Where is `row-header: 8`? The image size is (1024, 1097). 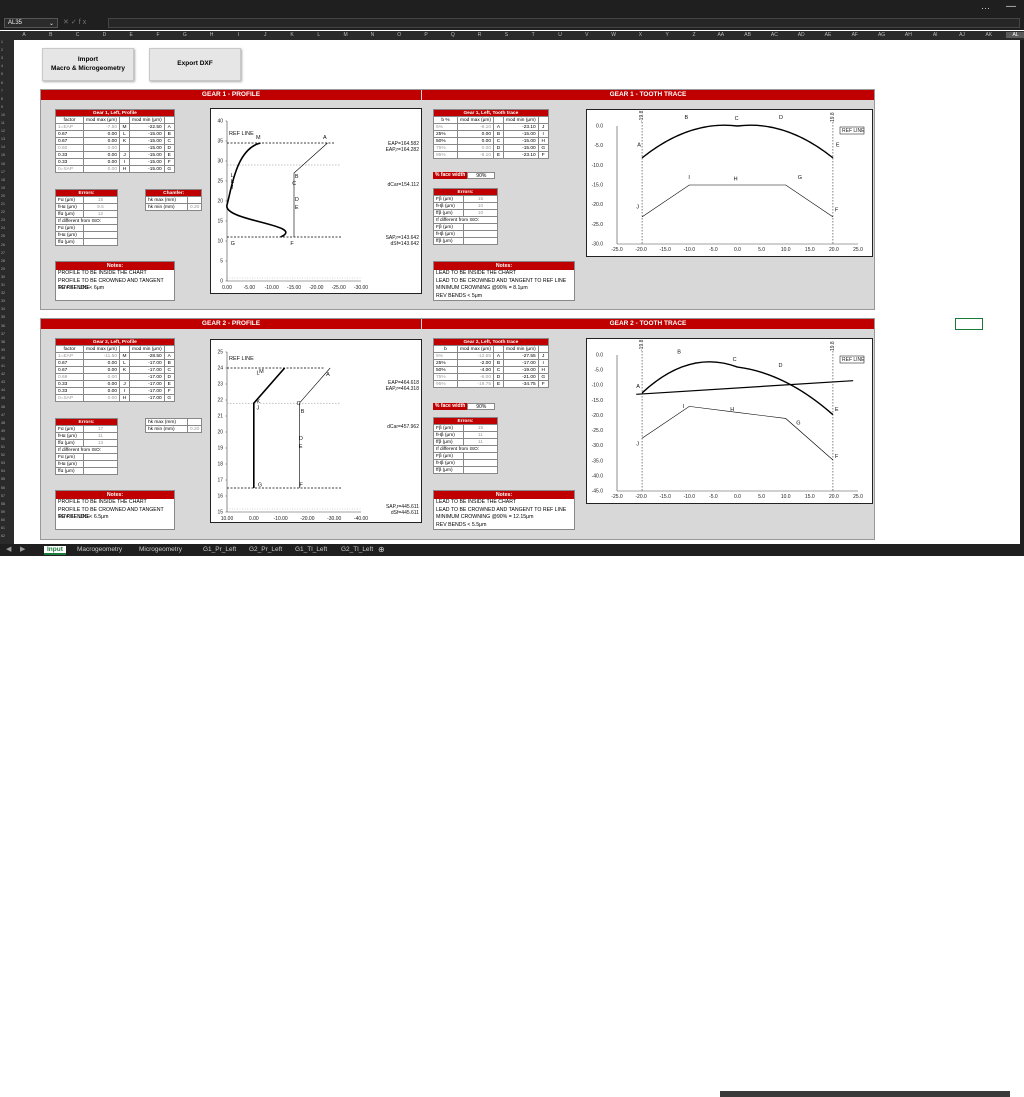
row-header: 8 is located at coordinates (2, 99).